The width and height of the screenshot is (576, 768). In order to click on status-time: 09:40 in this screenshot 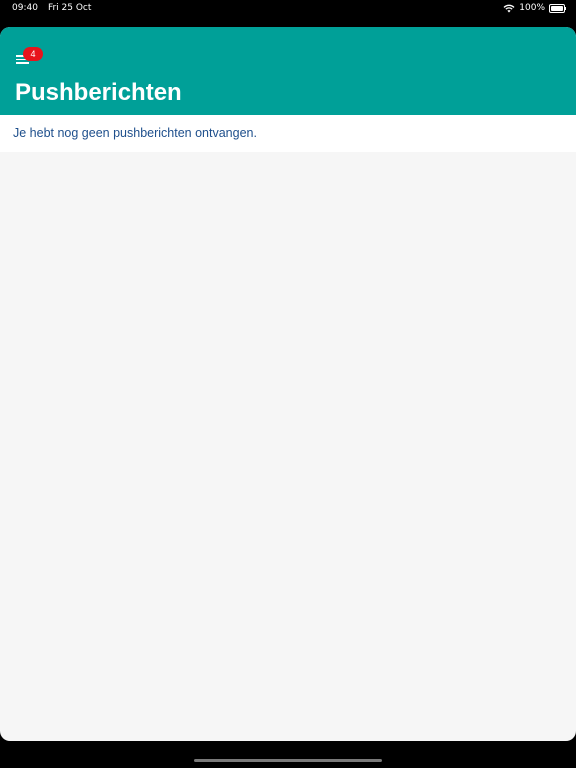, I will do `click(25, 8)`.